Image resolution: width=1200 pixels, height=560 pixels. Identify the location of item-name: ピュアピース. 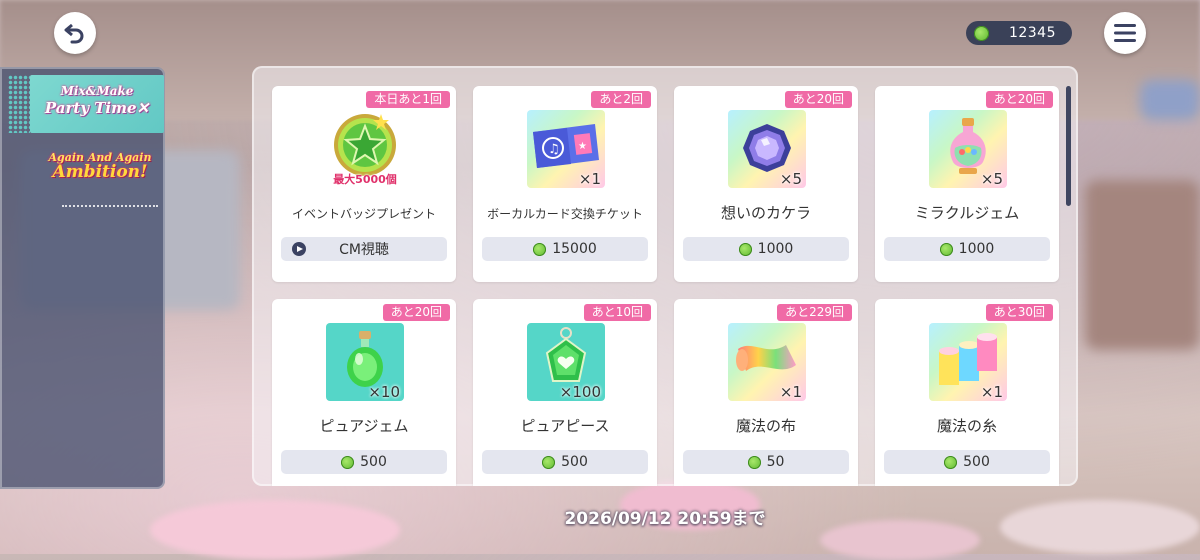
(565, 426).